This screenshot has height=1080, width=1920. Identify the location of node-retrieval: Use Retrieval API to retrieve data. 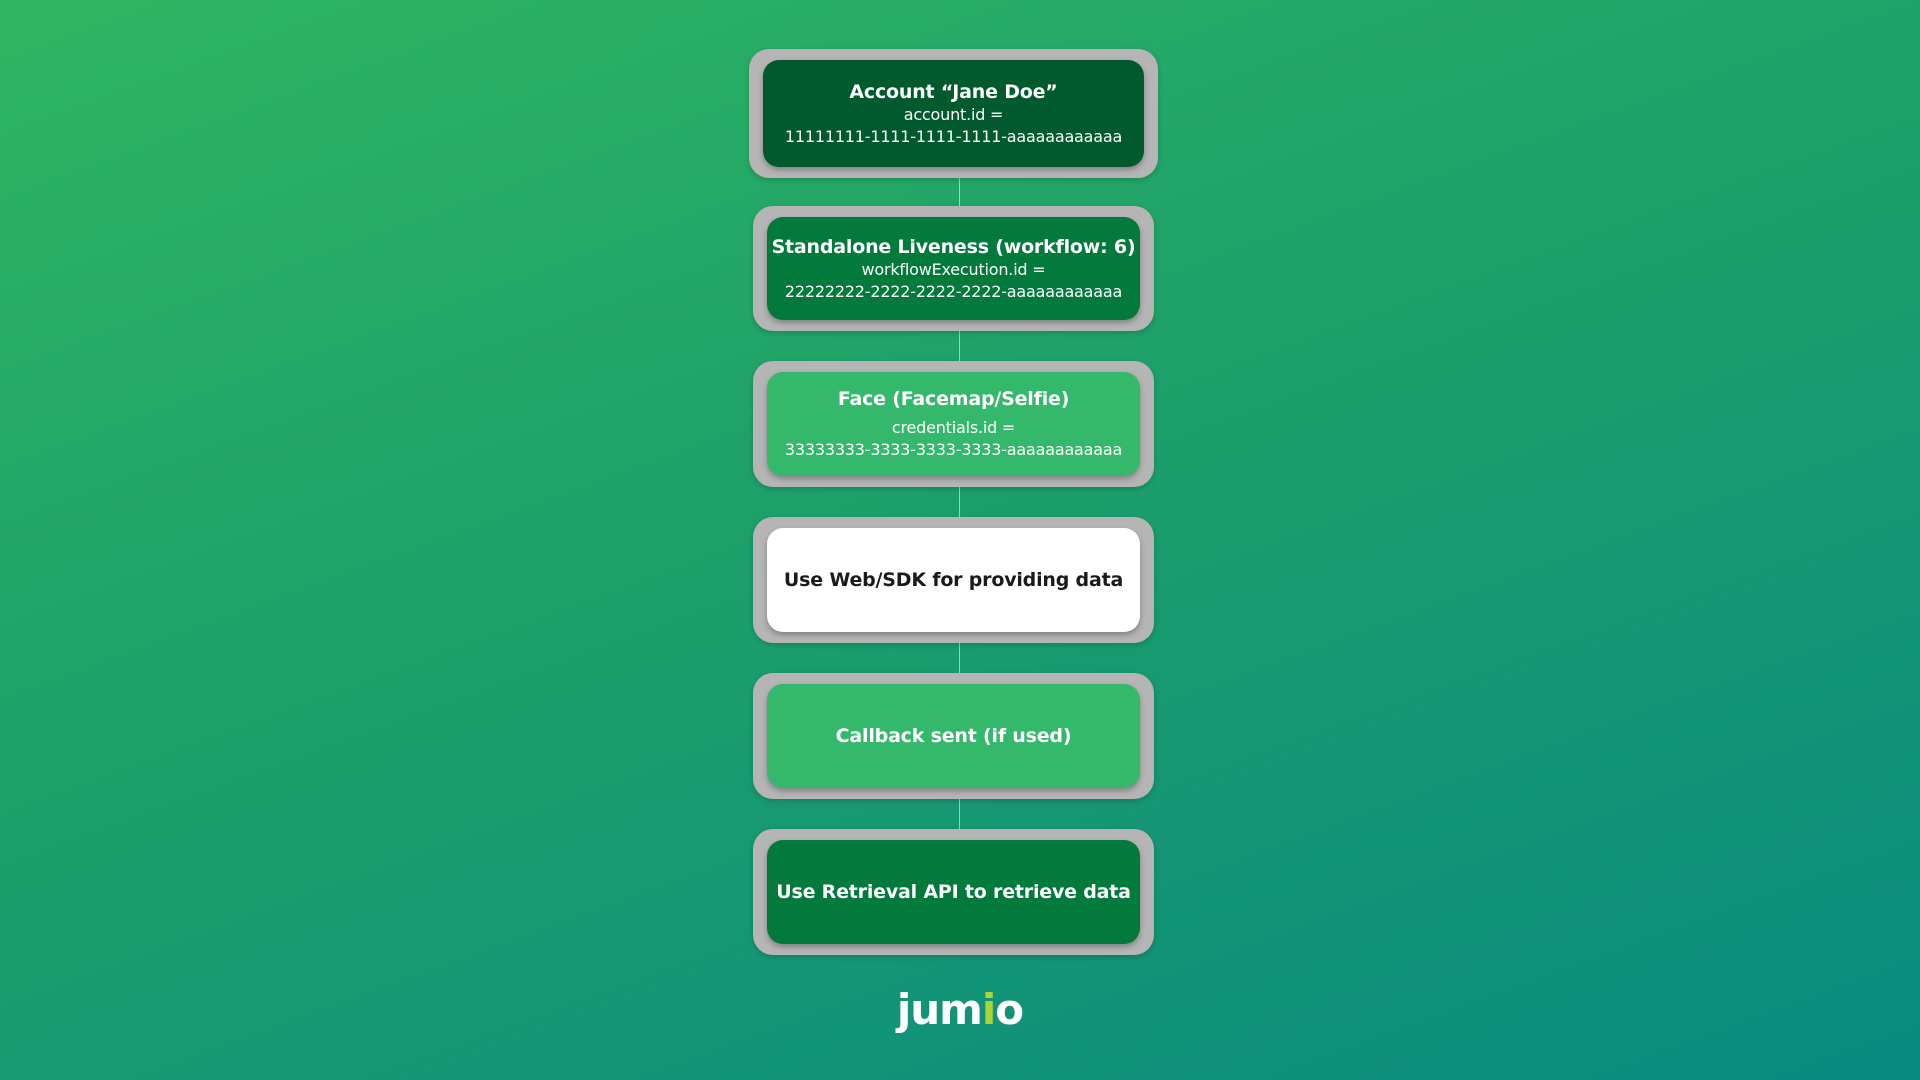
(953, 892).